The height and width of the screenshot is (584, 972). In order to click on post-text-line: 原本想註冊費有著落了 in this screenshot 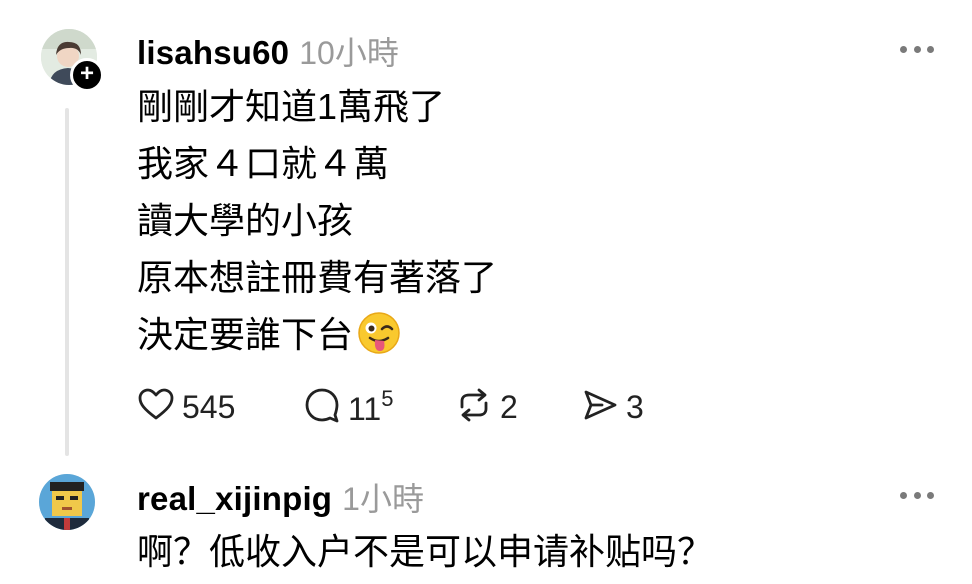, I will do `click(317, 277)`.